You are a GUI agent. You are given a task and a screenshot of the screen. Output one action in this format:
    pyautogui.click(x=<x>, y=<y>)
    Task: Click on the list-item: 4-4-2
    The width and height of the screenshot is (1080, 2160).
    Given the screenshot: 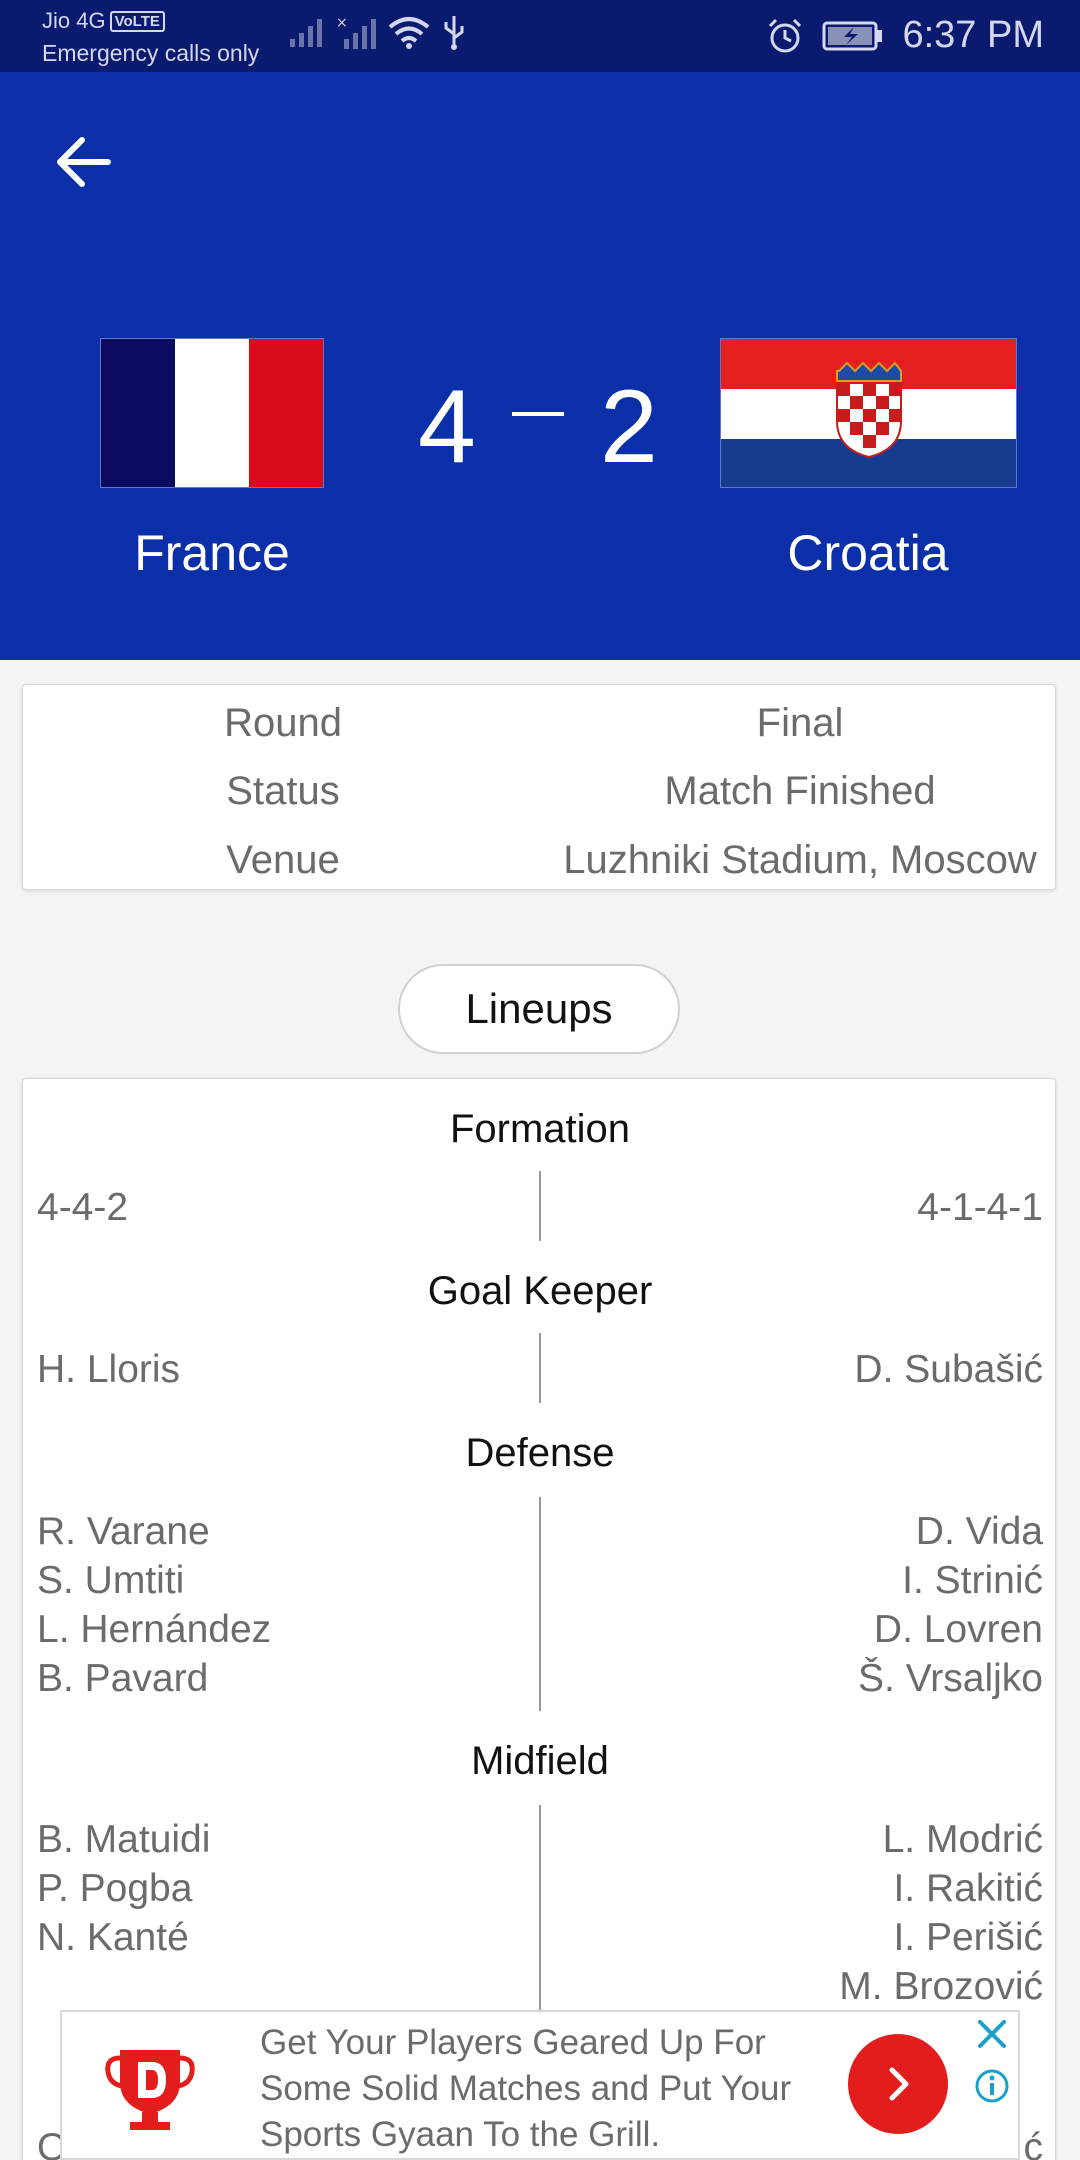 What is the action you would take?
    pyautogui.click(x=83, y=1207)
    